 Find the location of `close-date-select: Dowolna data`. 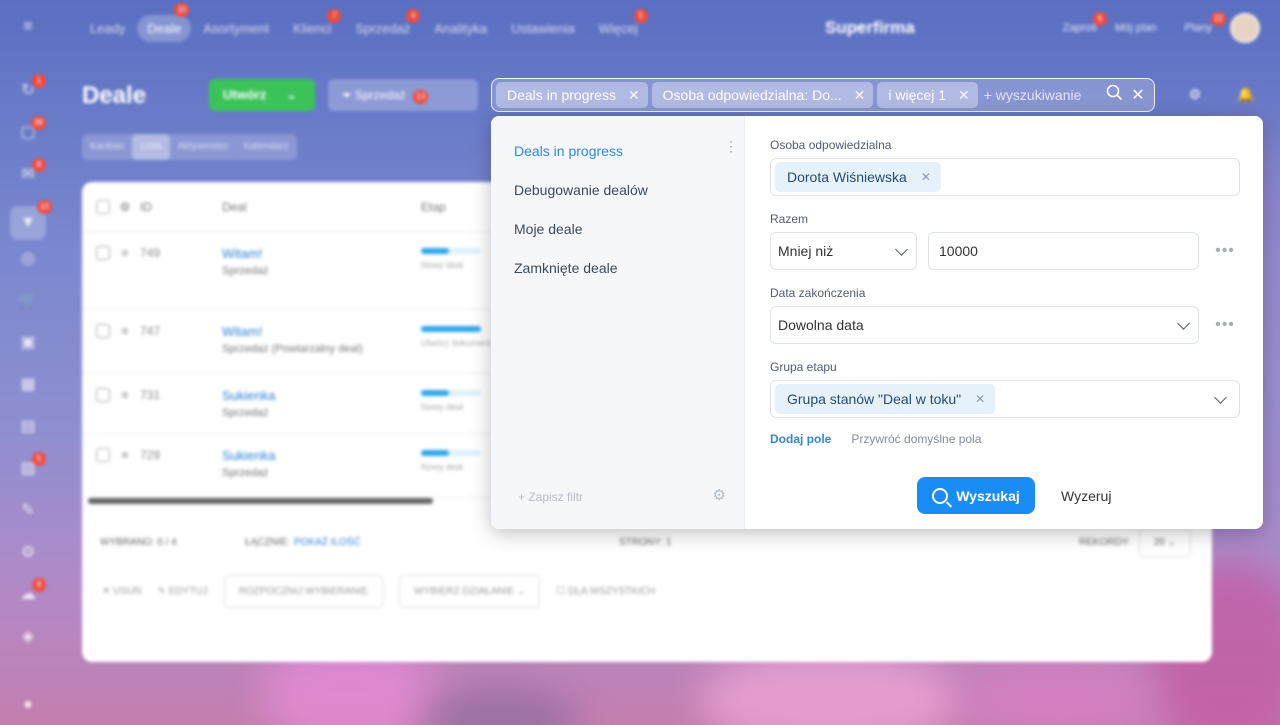

close-date-select: Dowolna data is located at coordinates (984, 325).